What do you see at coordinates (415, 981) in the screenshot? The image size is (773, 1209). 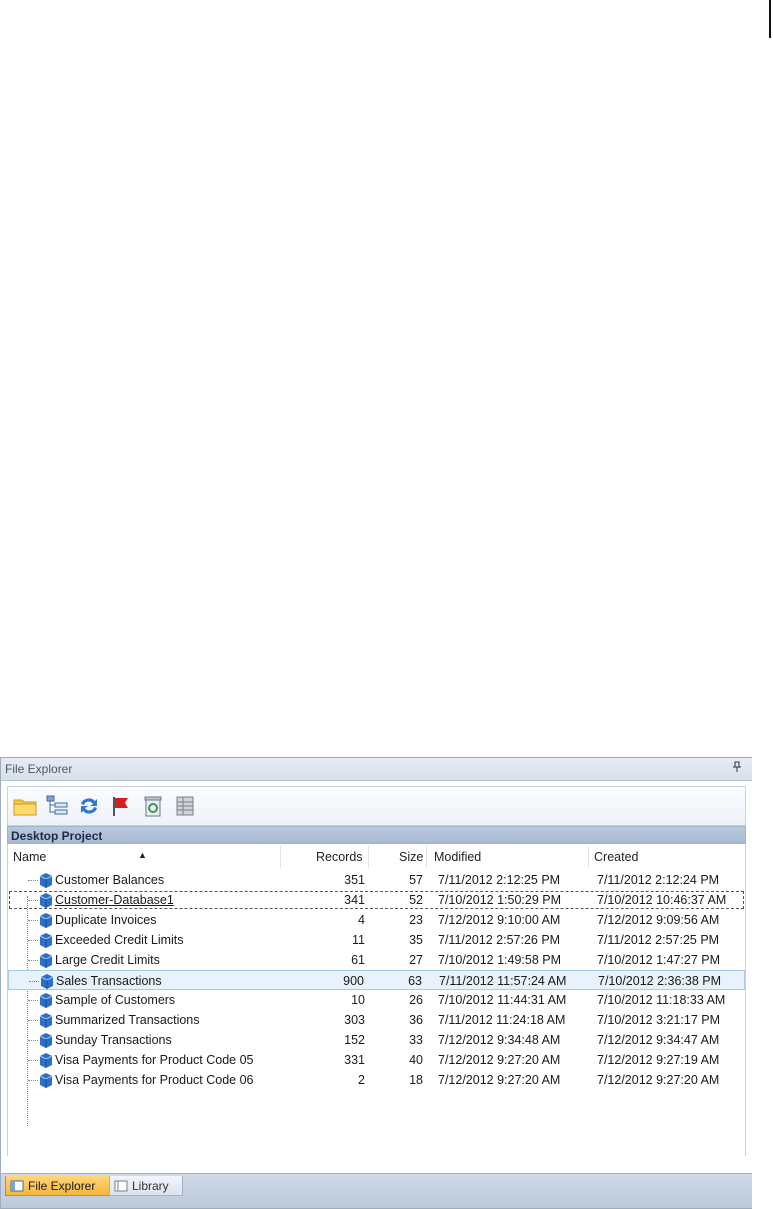 I see `row-size: 63` at bounding box center [415, 981].